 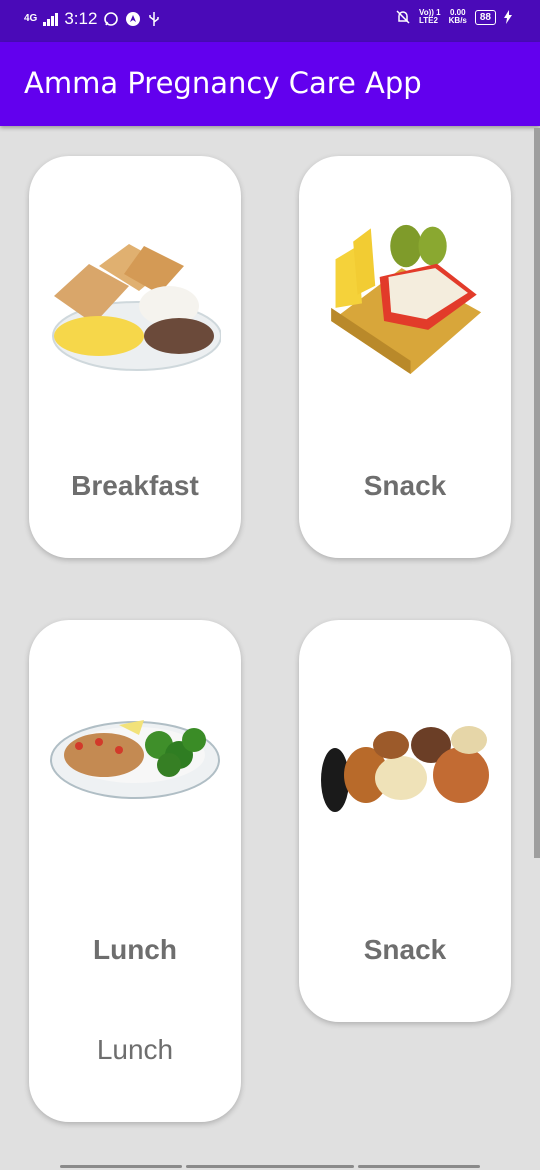 I want to click on navigation-icon, so click(x=133, y=19).